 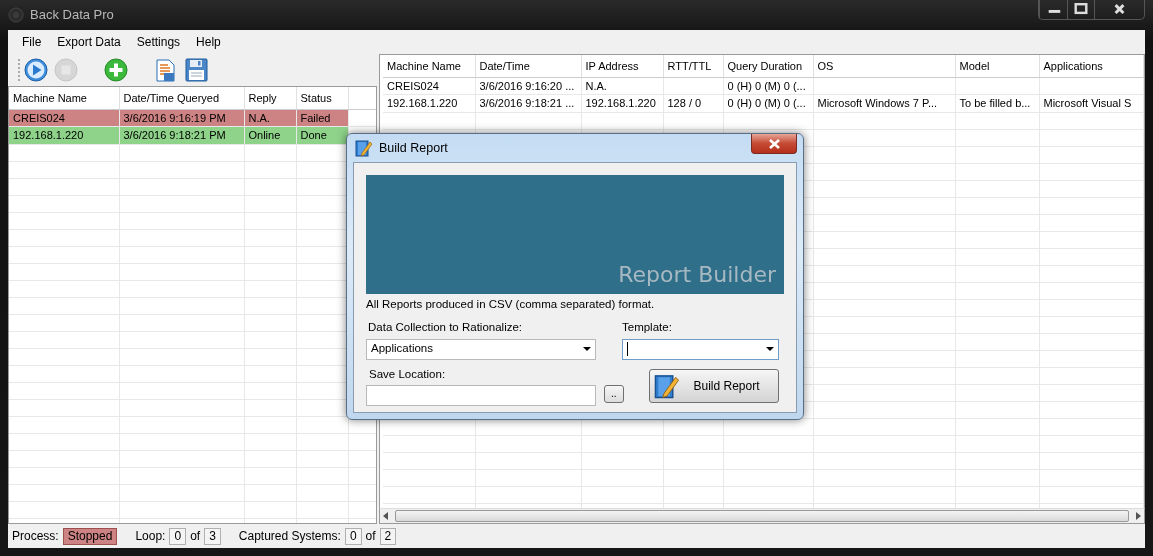 I want to click on table-cell: 128 / 0, so click(x=693, y=103).